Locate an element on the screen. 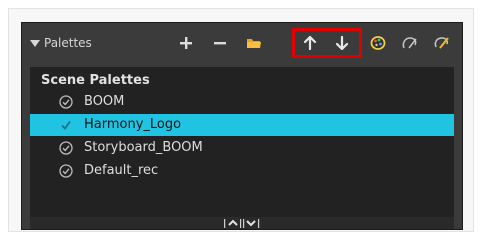  palette-item-label: Harmony_Logo is located at coordinates (133, 124).